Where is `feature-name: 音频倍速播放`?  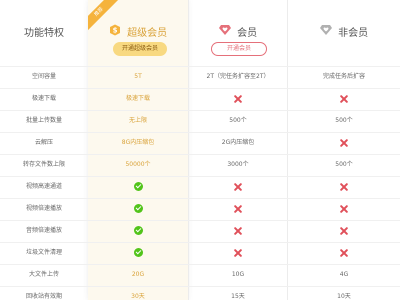
feature-name: 音频倍速播放 is located at coordinates (44, 231).